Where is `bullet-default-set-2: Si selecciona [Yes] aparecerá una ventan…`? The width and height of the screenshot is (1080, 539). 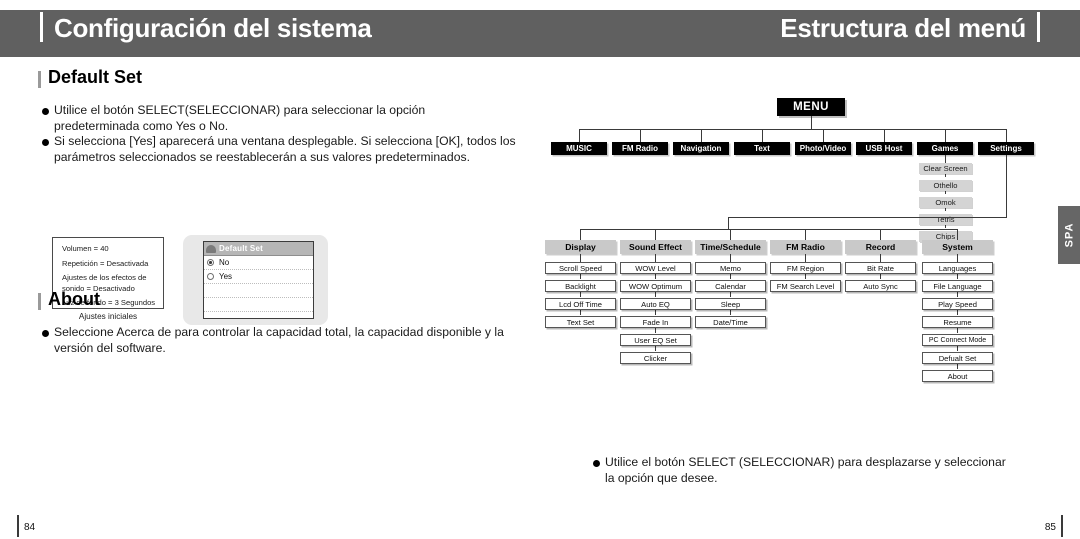
bullet-default-set-2: Si selecciona [Yes] aparecerá una ventan… is located at coordinates (279, 149).